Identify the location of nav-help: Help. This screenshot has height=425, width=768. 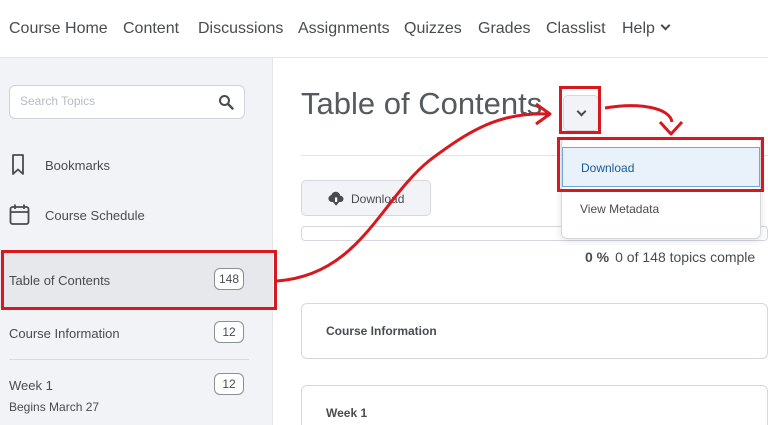
(646, 29).